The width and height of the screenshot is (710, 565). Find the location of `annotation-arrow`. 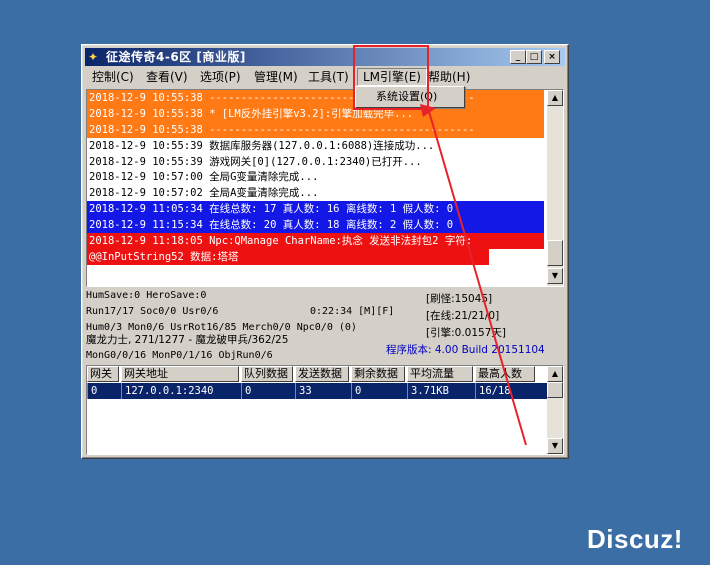

annotation-arrow is located at coordinates (473, 275).